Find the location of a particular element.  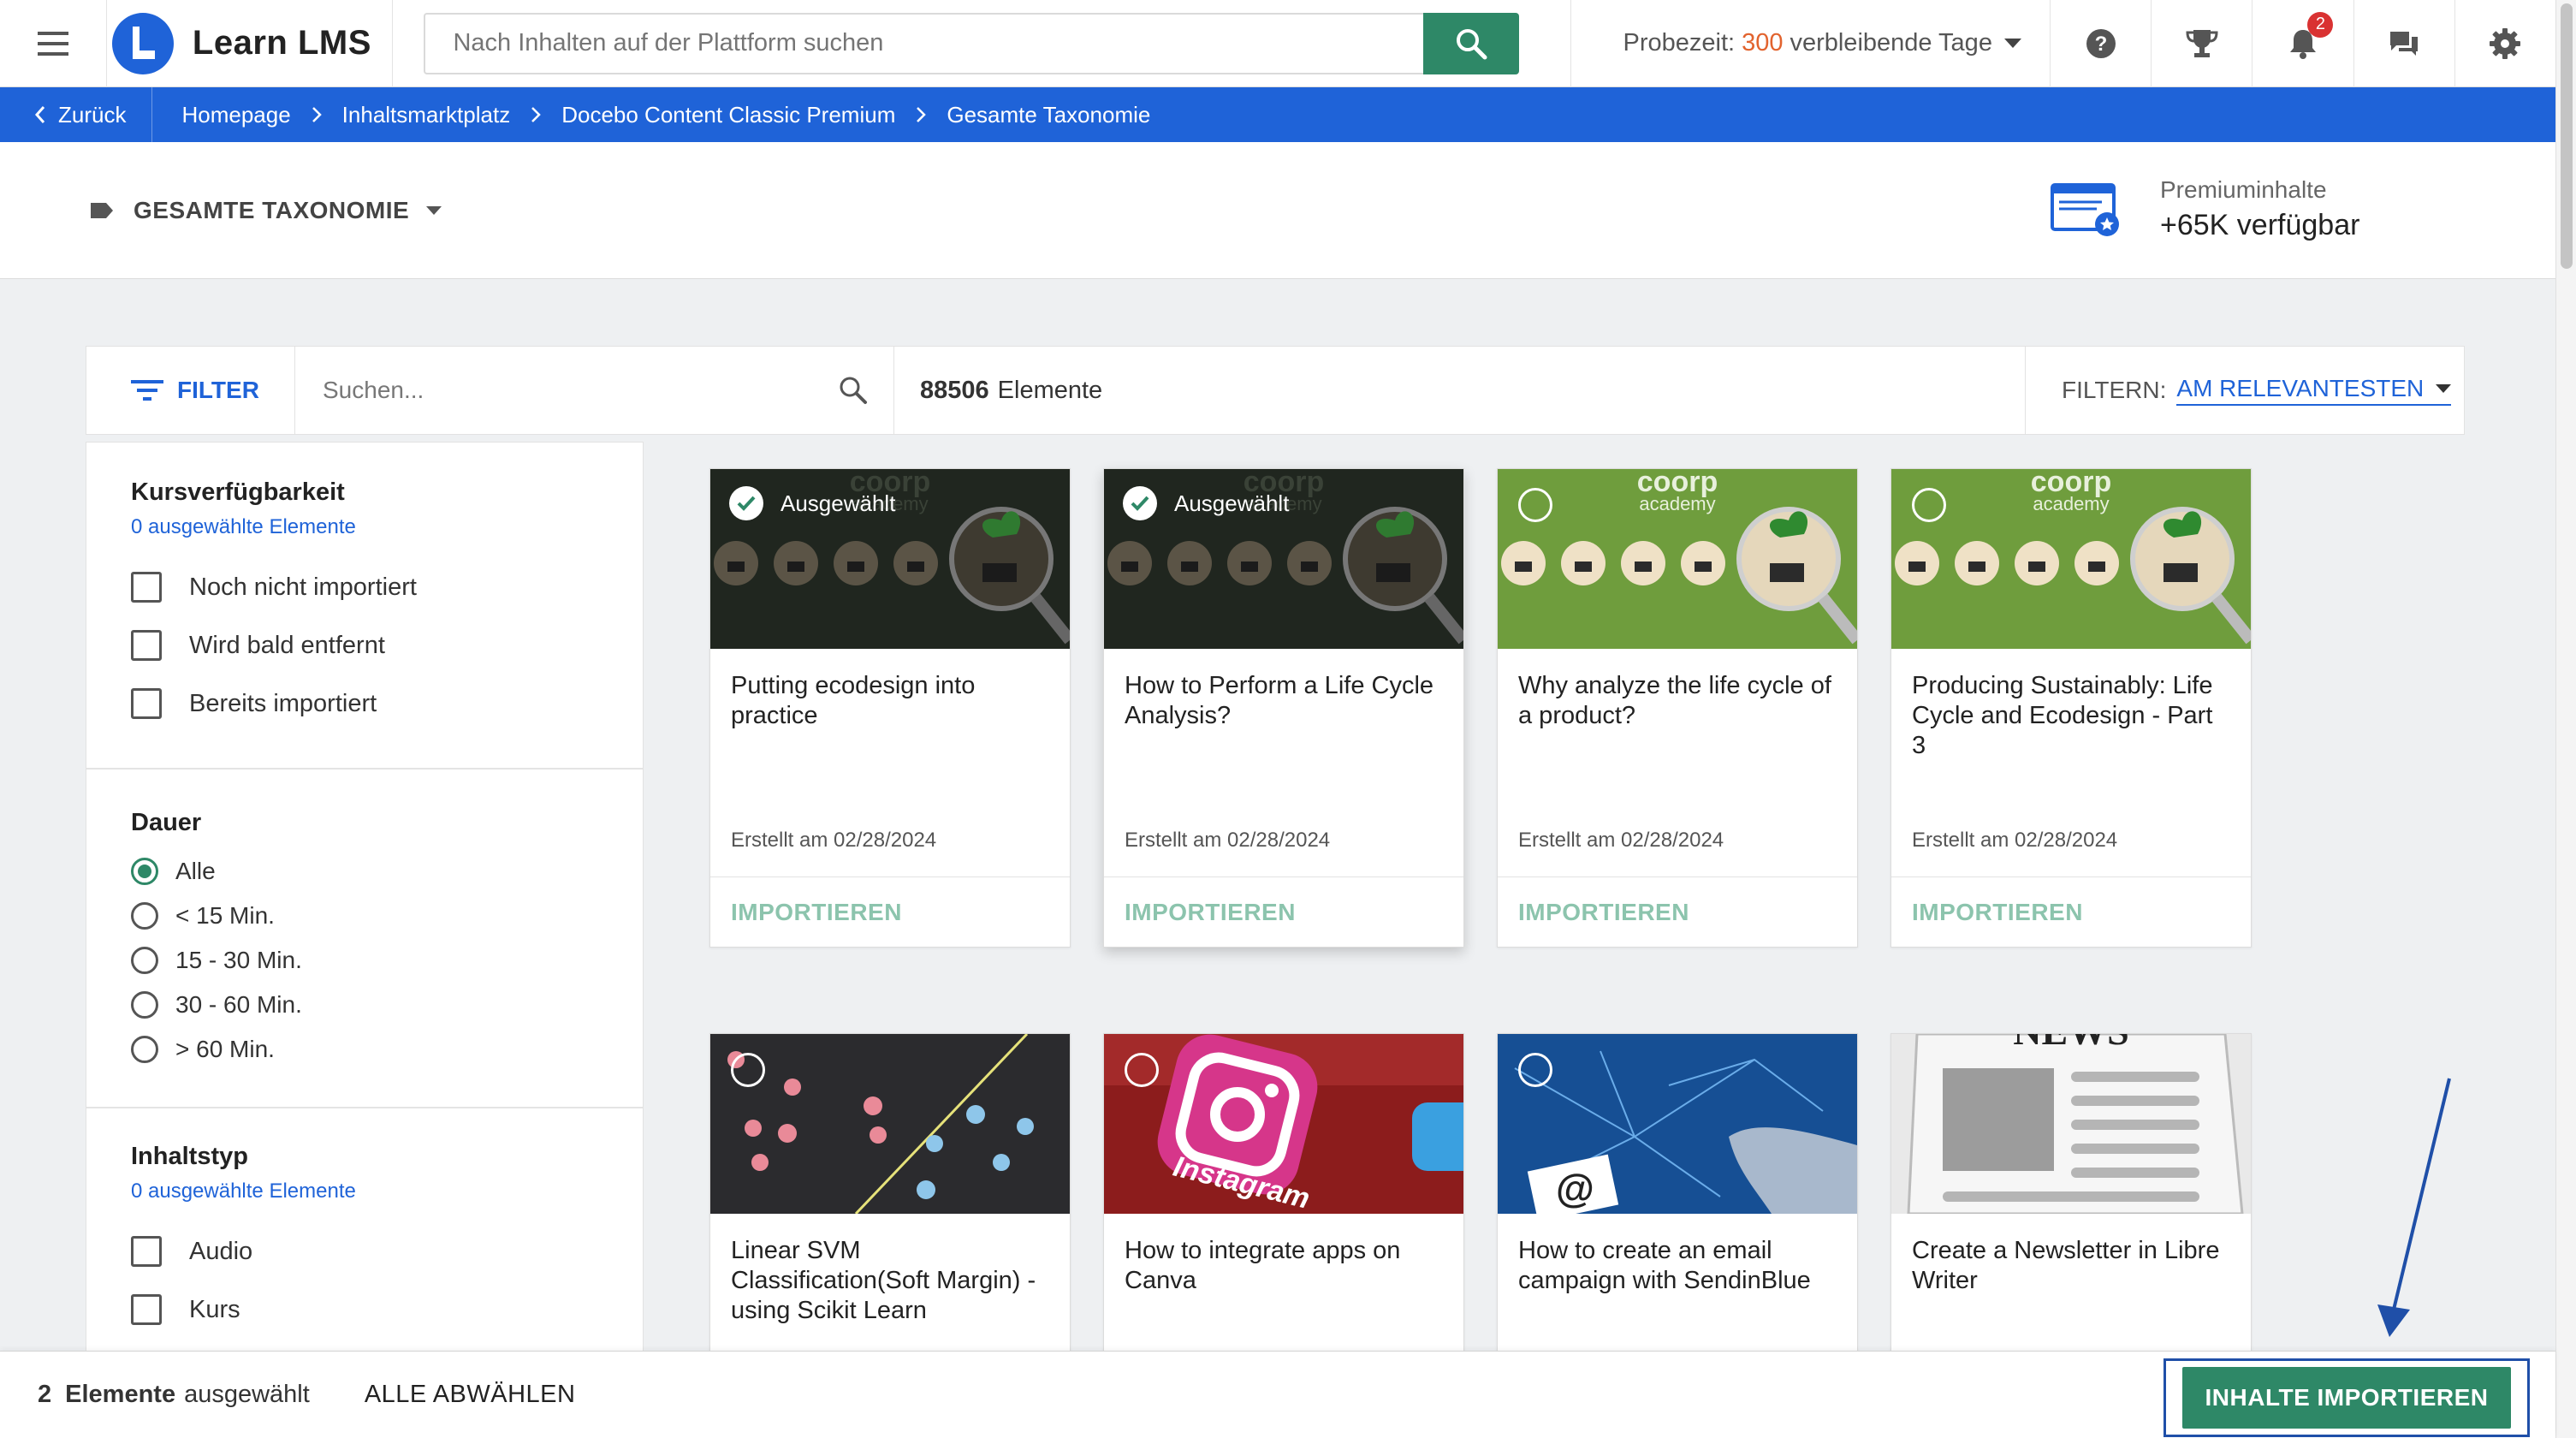

thumb-brand-sub: academy is located at coordinates (1677, 503).